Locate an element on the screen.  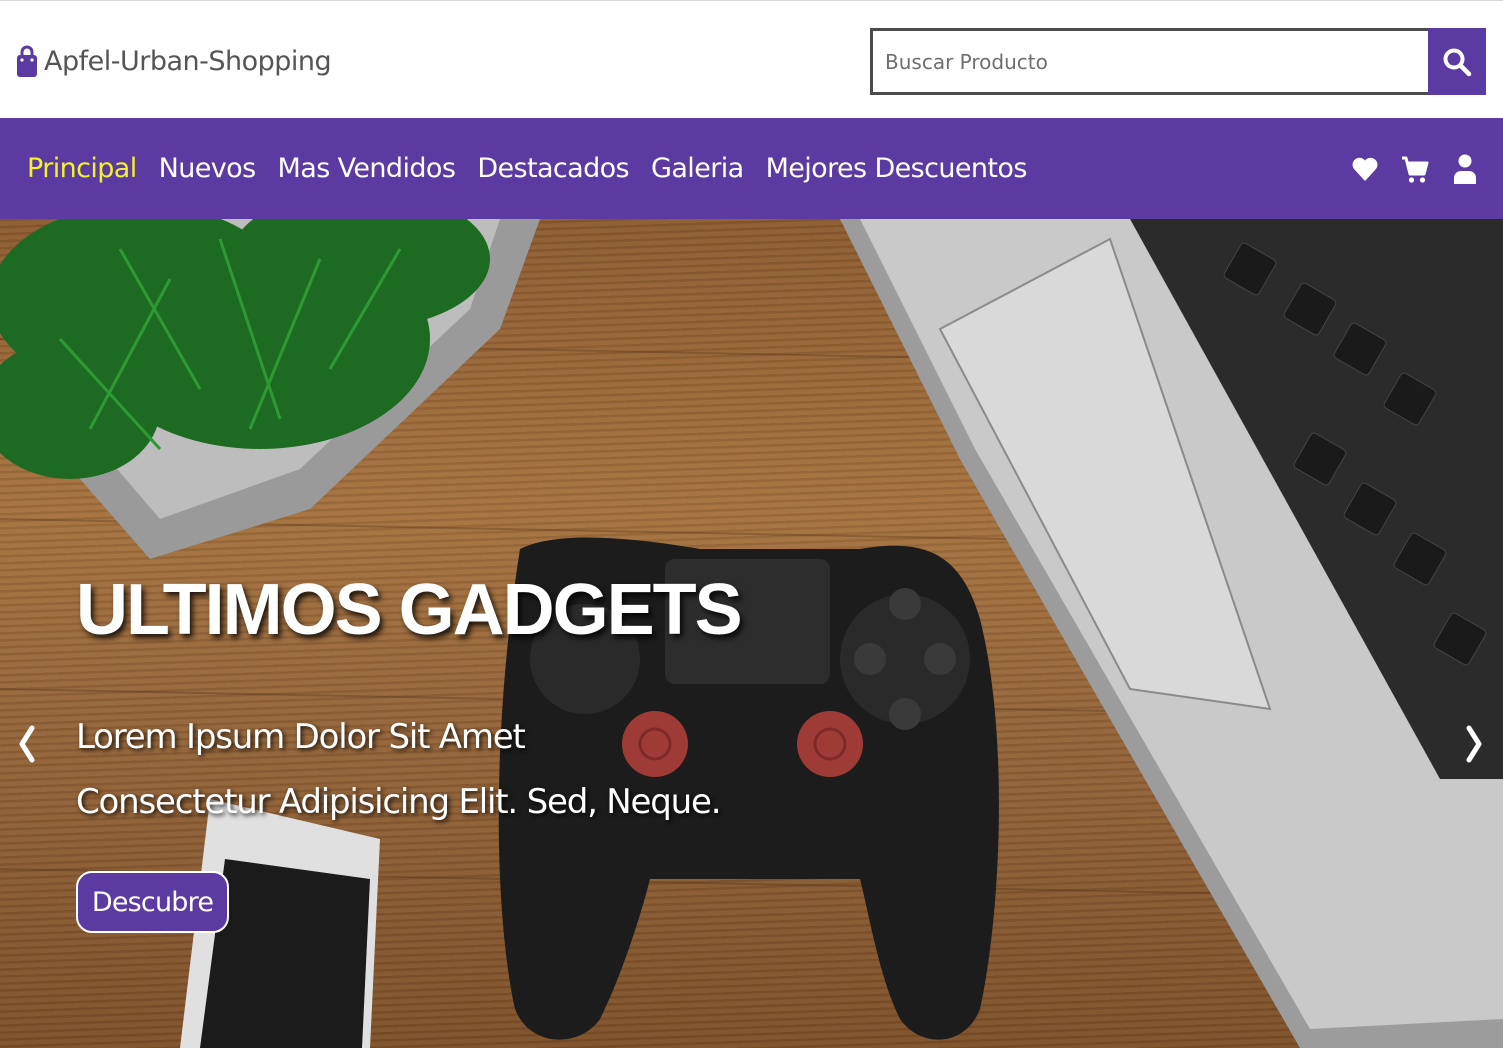
search-input is located at coordinates (1149, 61).